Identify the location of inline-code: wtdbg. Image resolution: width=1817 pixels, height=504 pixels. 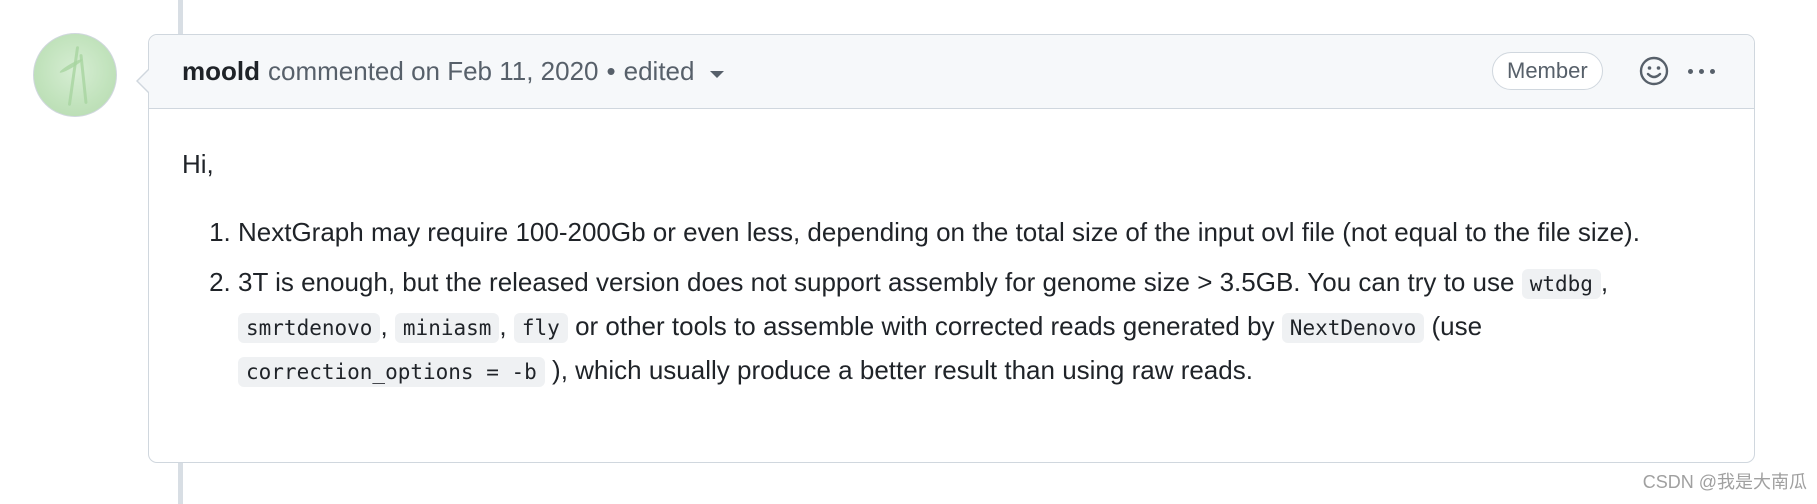
(1561, 284).